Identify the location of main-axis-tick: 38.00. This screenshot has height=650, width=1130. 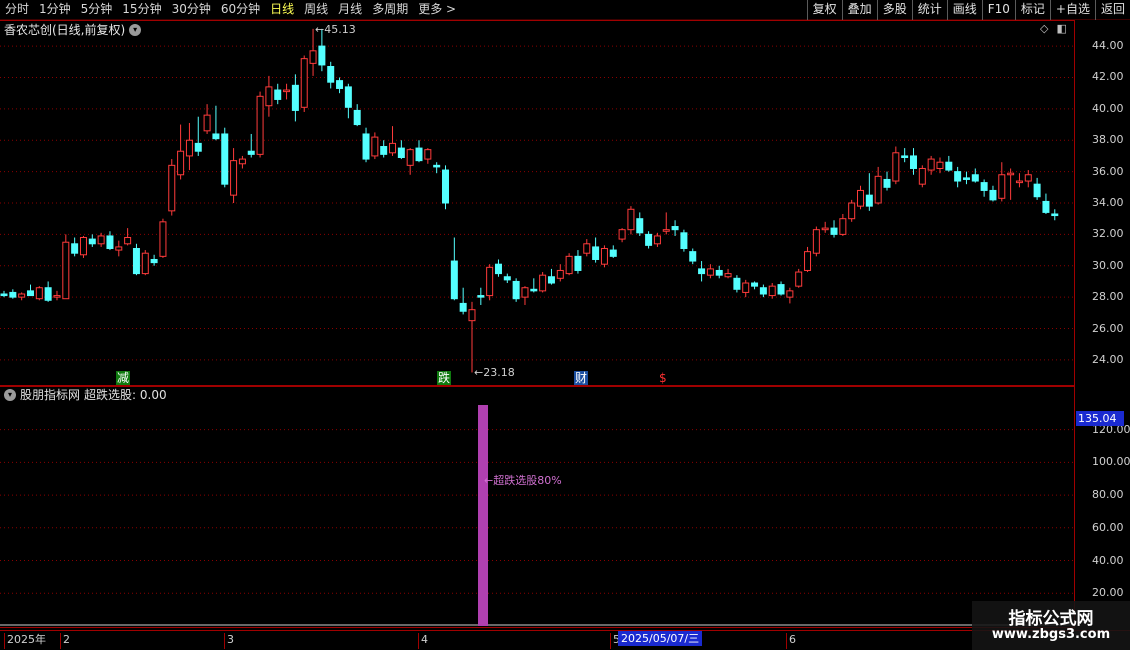
(1108, 140).